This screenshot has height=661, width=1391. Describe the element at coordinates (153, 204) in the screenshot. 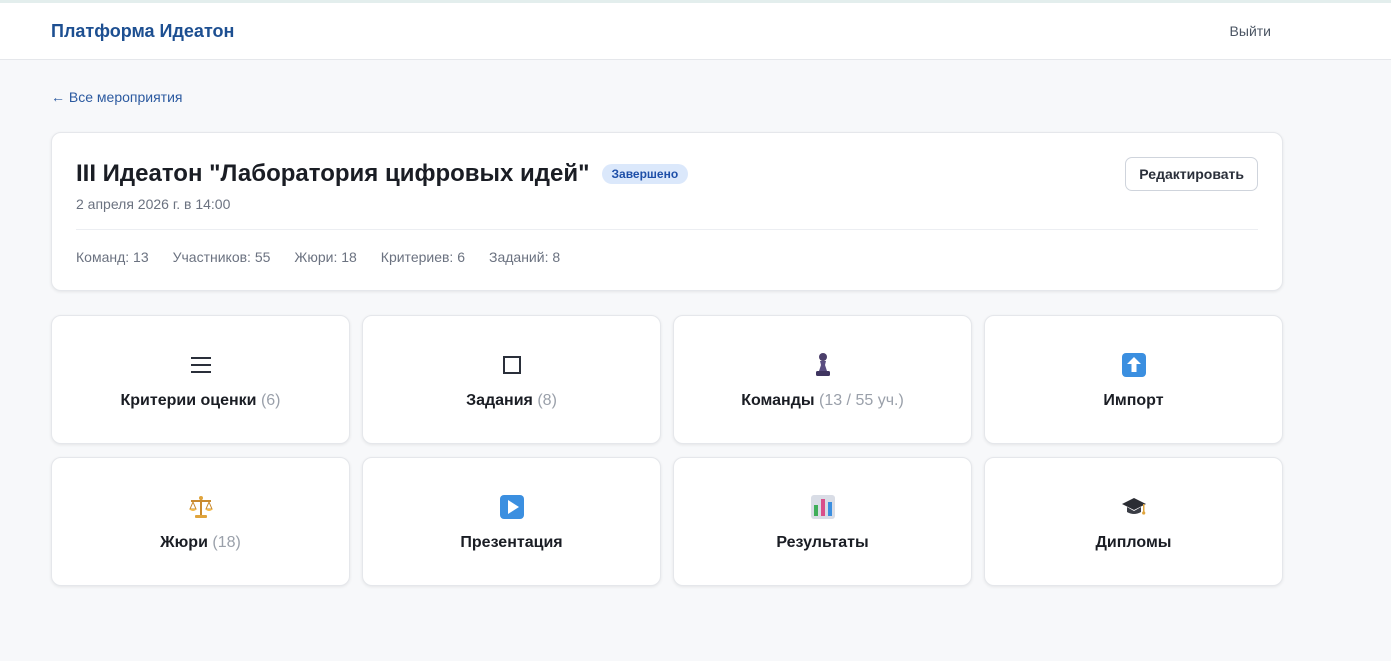

I see `event-date: 2 апреля 2026 г. в 14:00` at that location.